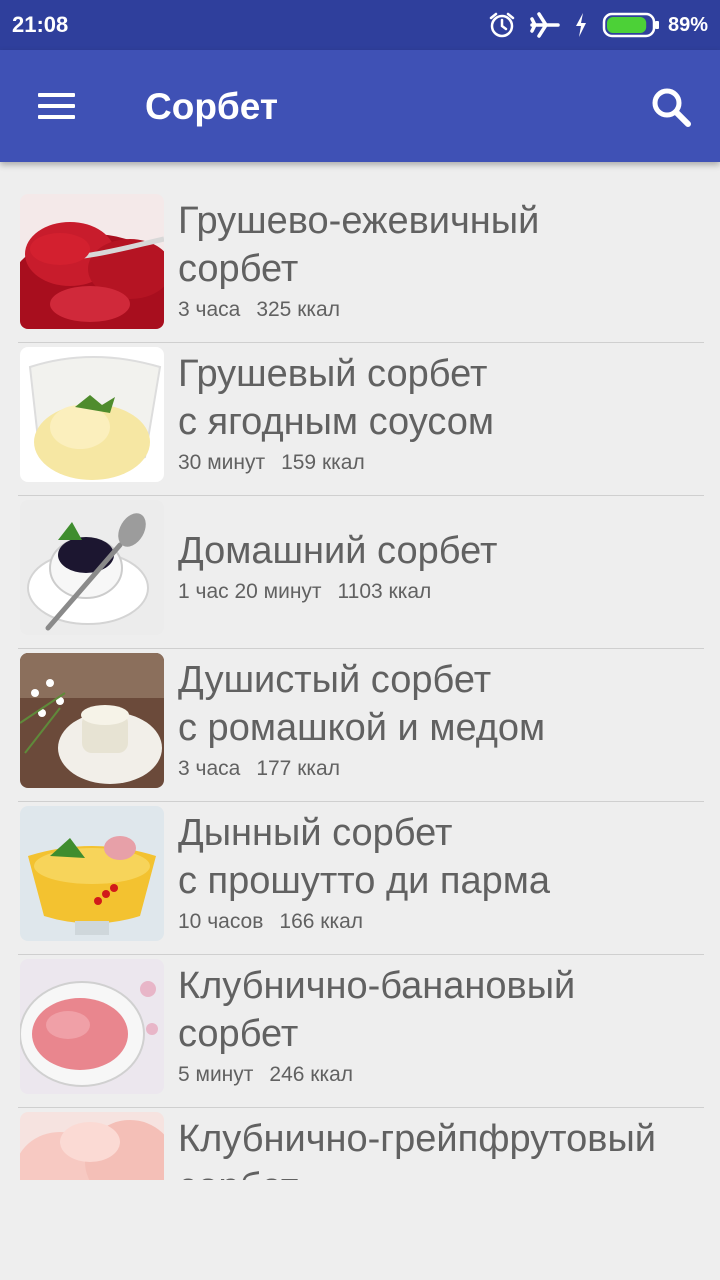 Image resolution: width=720 pixels, height=1280 pixels. What do you see at coordinates (56, 106) in the screenshot?
I see `menu-button` at bounding box center [56, 106].